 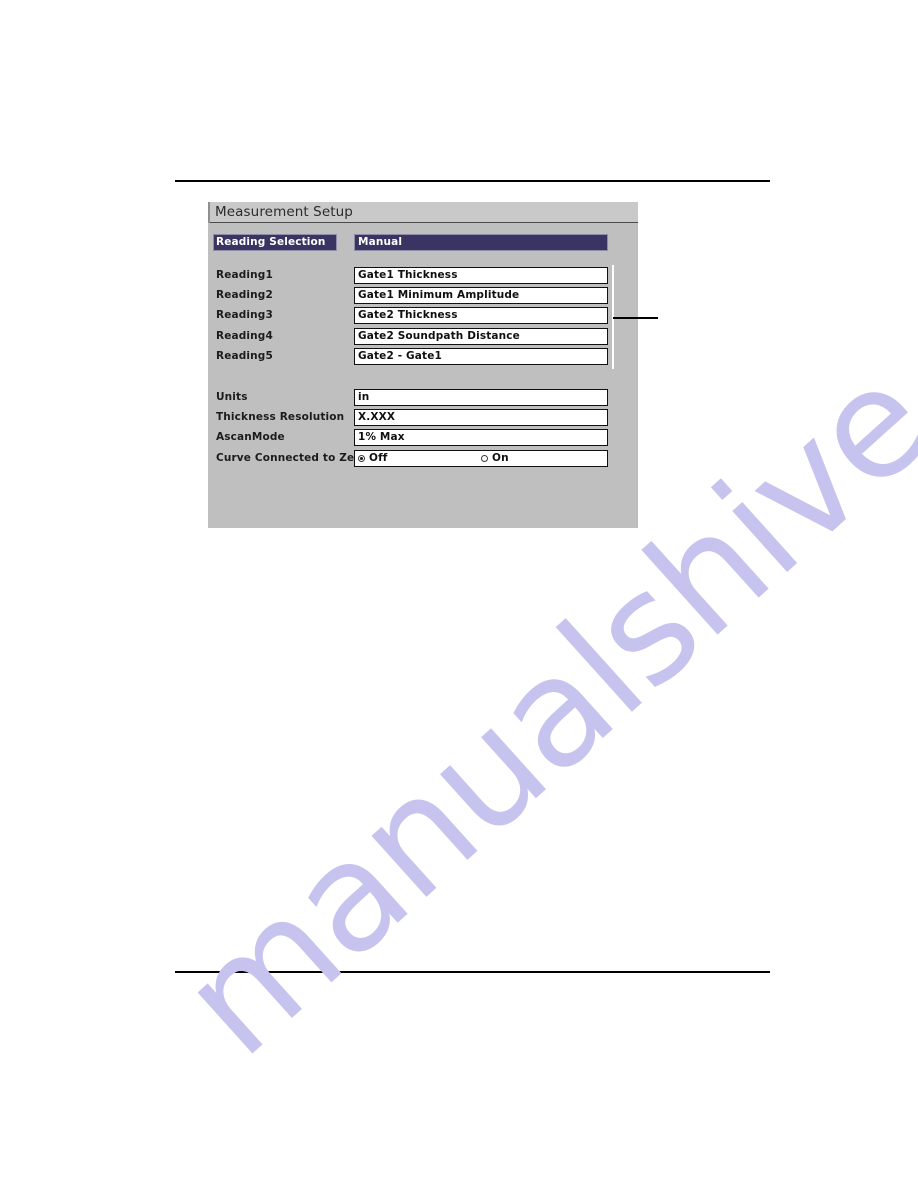 What do you see at coordinates (244, 315) in the screenshot?
I see `reading3-label: Reading3` at bounding box center [244, 315].